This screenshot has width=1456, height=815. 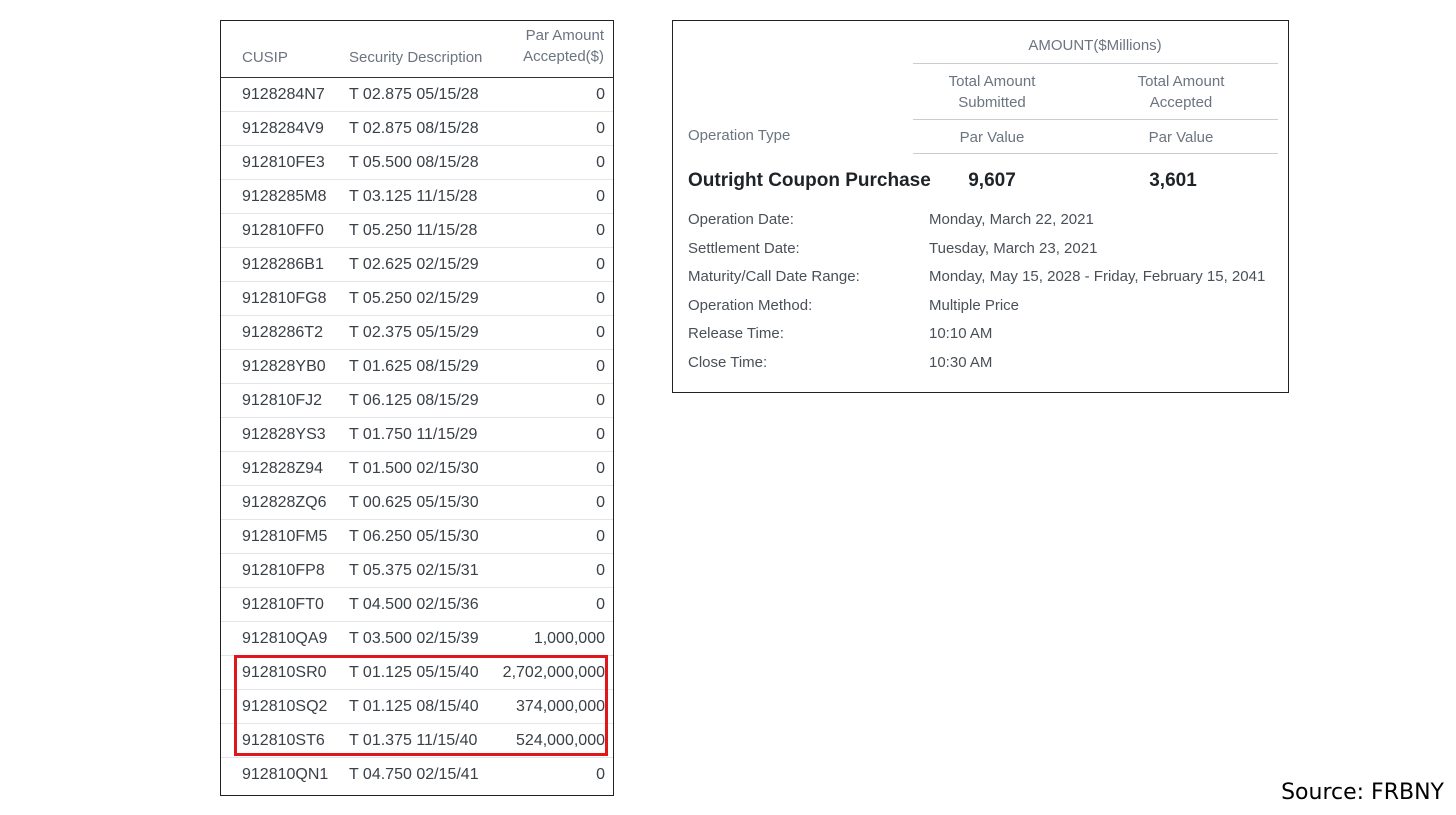 I want to click on table-row: 912828ZQ6 T 00.625 05/15/30 0, so click(x=417, y=503).